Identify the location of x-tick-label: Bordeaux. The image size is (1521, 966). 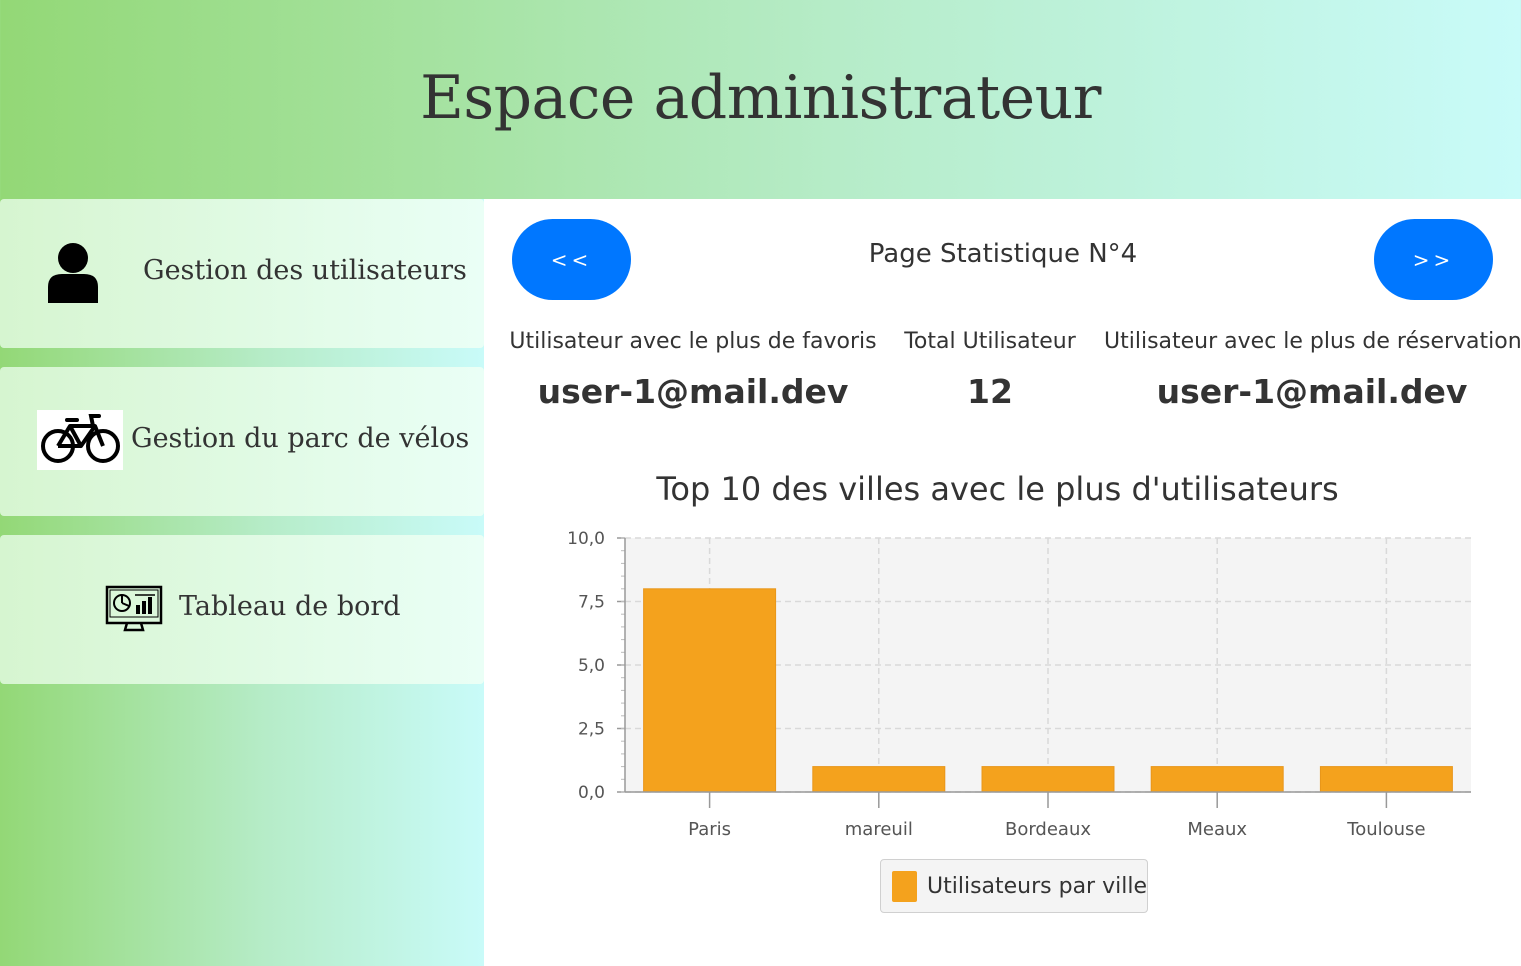
(1048, 829).